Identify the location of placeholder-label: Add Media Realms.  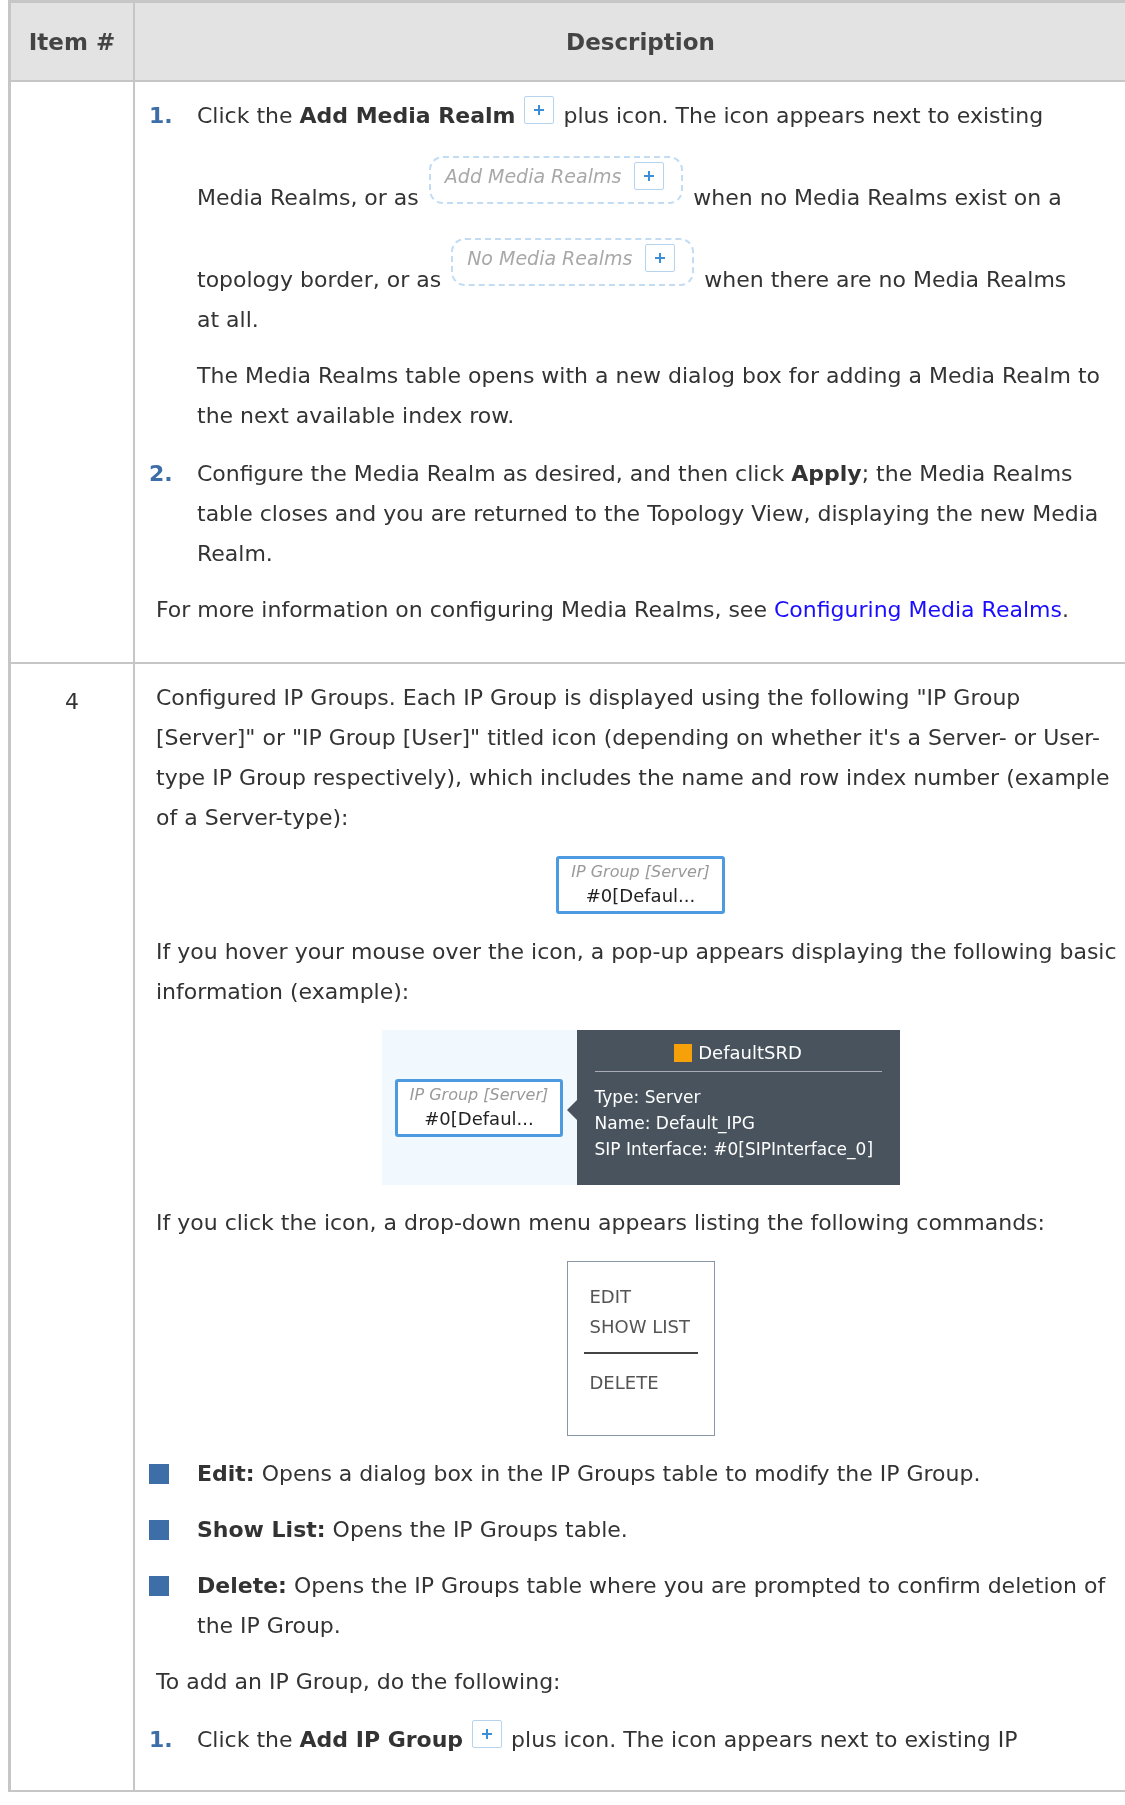
(533, 176).